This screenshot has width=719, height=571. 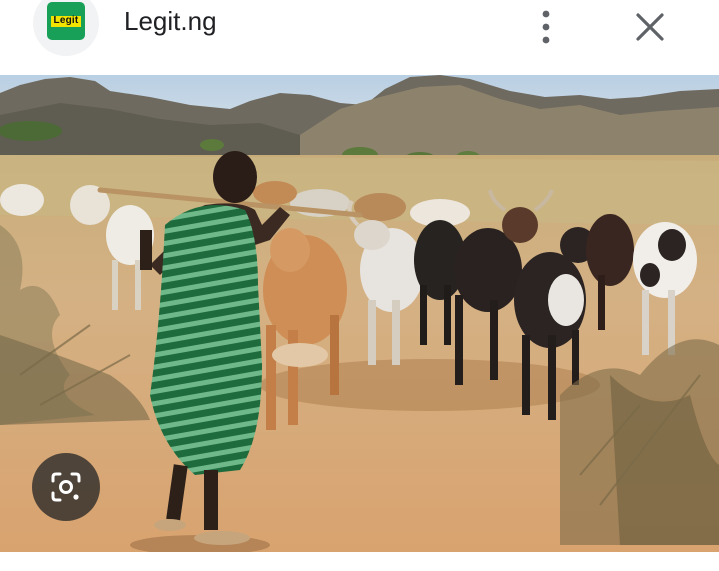 What do you see at coordinates (359, 36) in the screenshot?
I see `viewer-header: Legit Legit.ng` at bounding box center [359, 36].